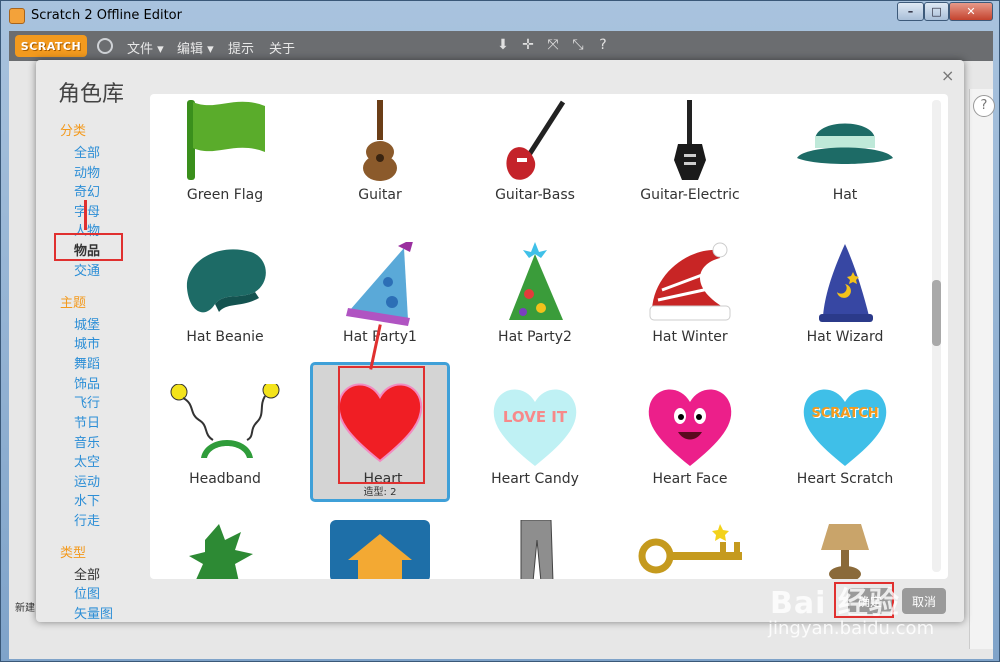 Image resolution: width=1000 pixels, height=662 pixels. I want to click on sprite-tile-hat-winter: Hat Winter, so click(690, 307).